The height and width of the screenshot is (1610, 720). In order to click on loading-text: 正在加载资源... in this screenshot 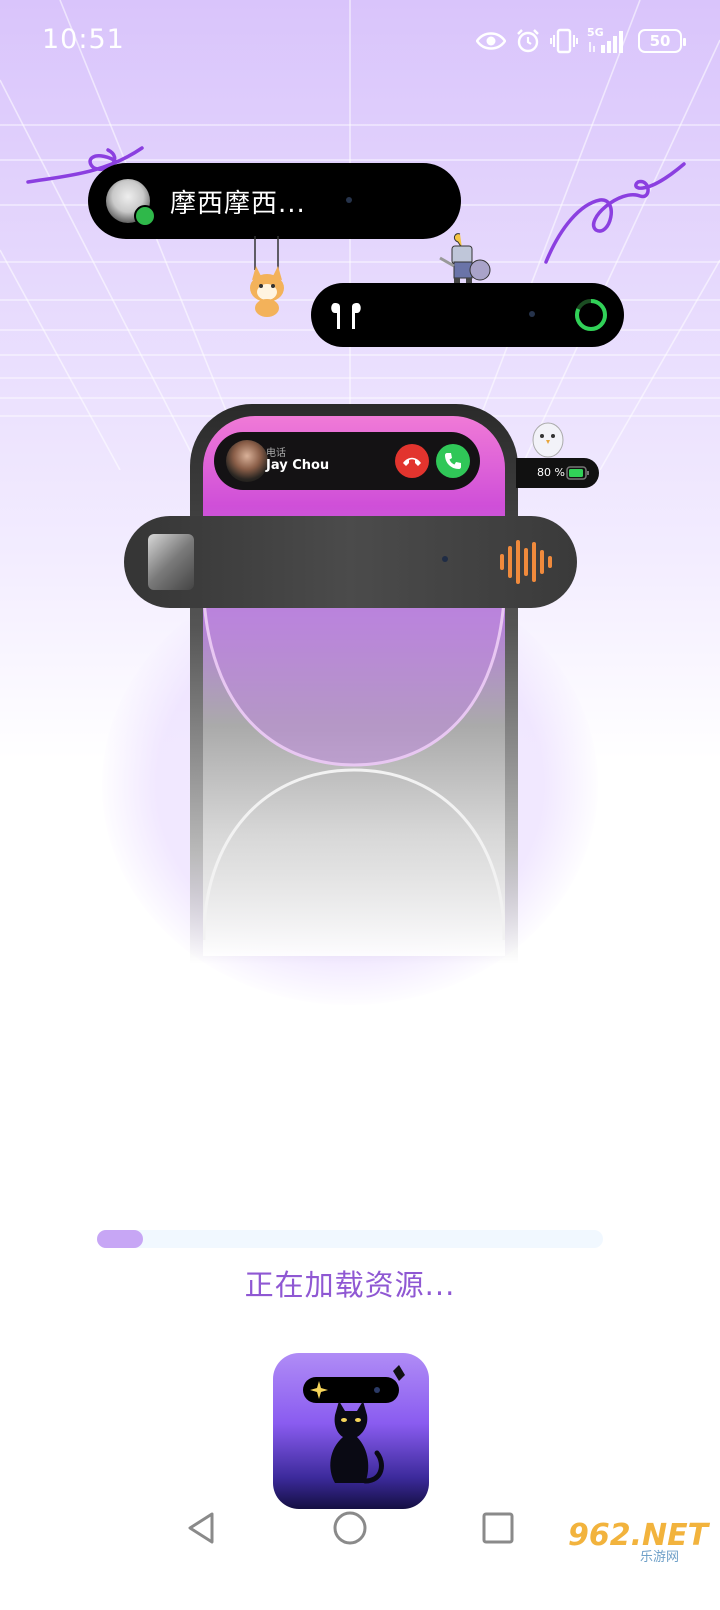, I will do `click(350, 1285)`.